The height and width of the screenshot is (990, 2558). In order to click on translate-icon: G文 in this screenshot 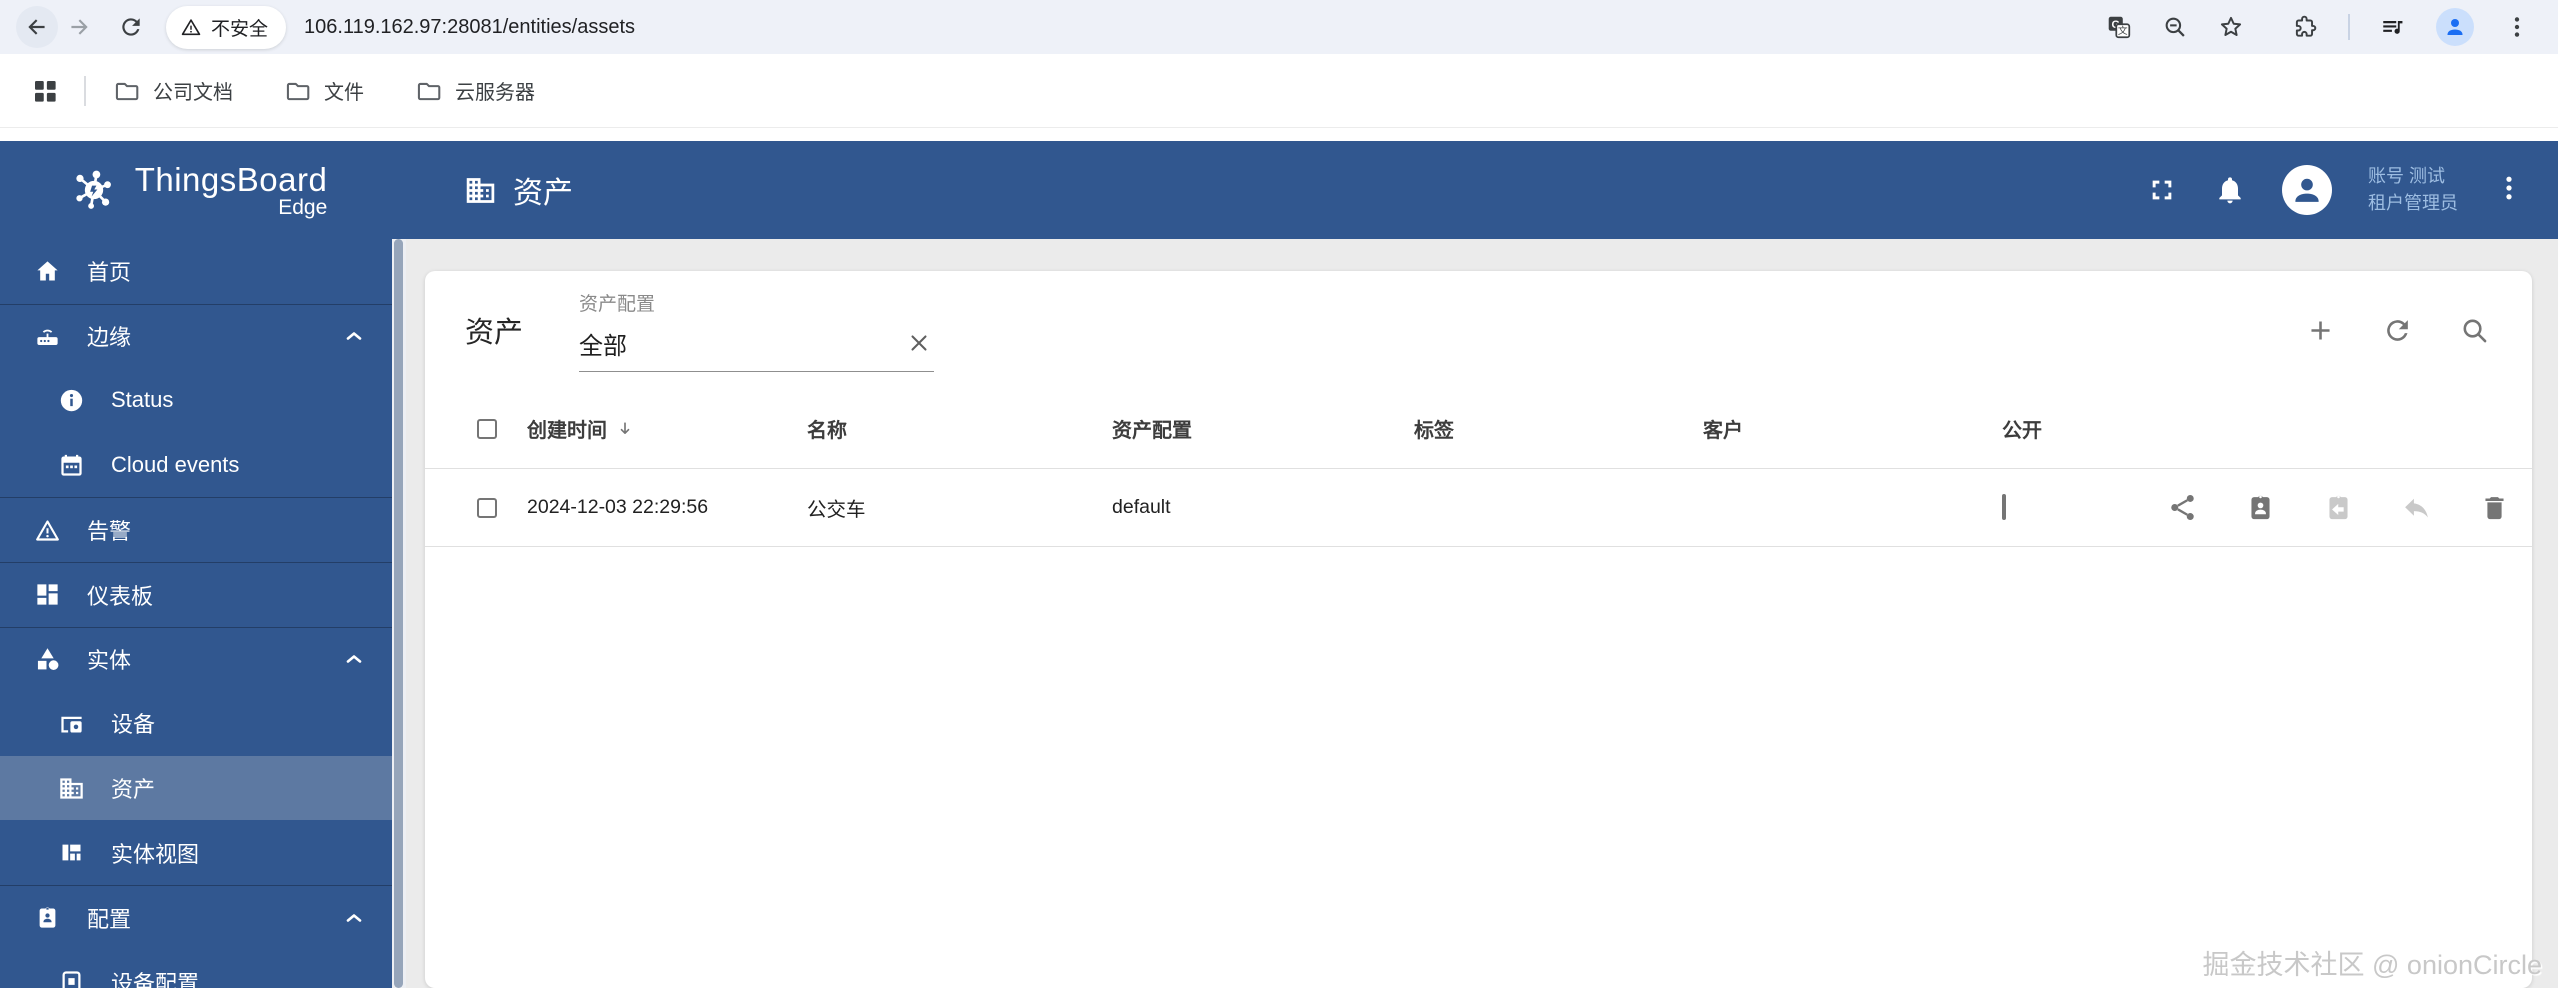, I will do `click(2119, 27)`.